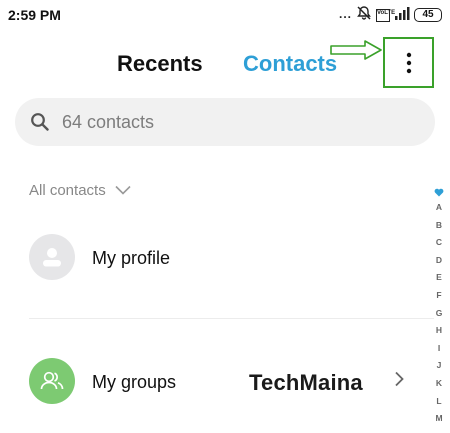 The height and width of the screenshot is (433, 450). Describe the element at coordinates (399, 379) in the screenshot. I see `chevron-right-icon` at that location.